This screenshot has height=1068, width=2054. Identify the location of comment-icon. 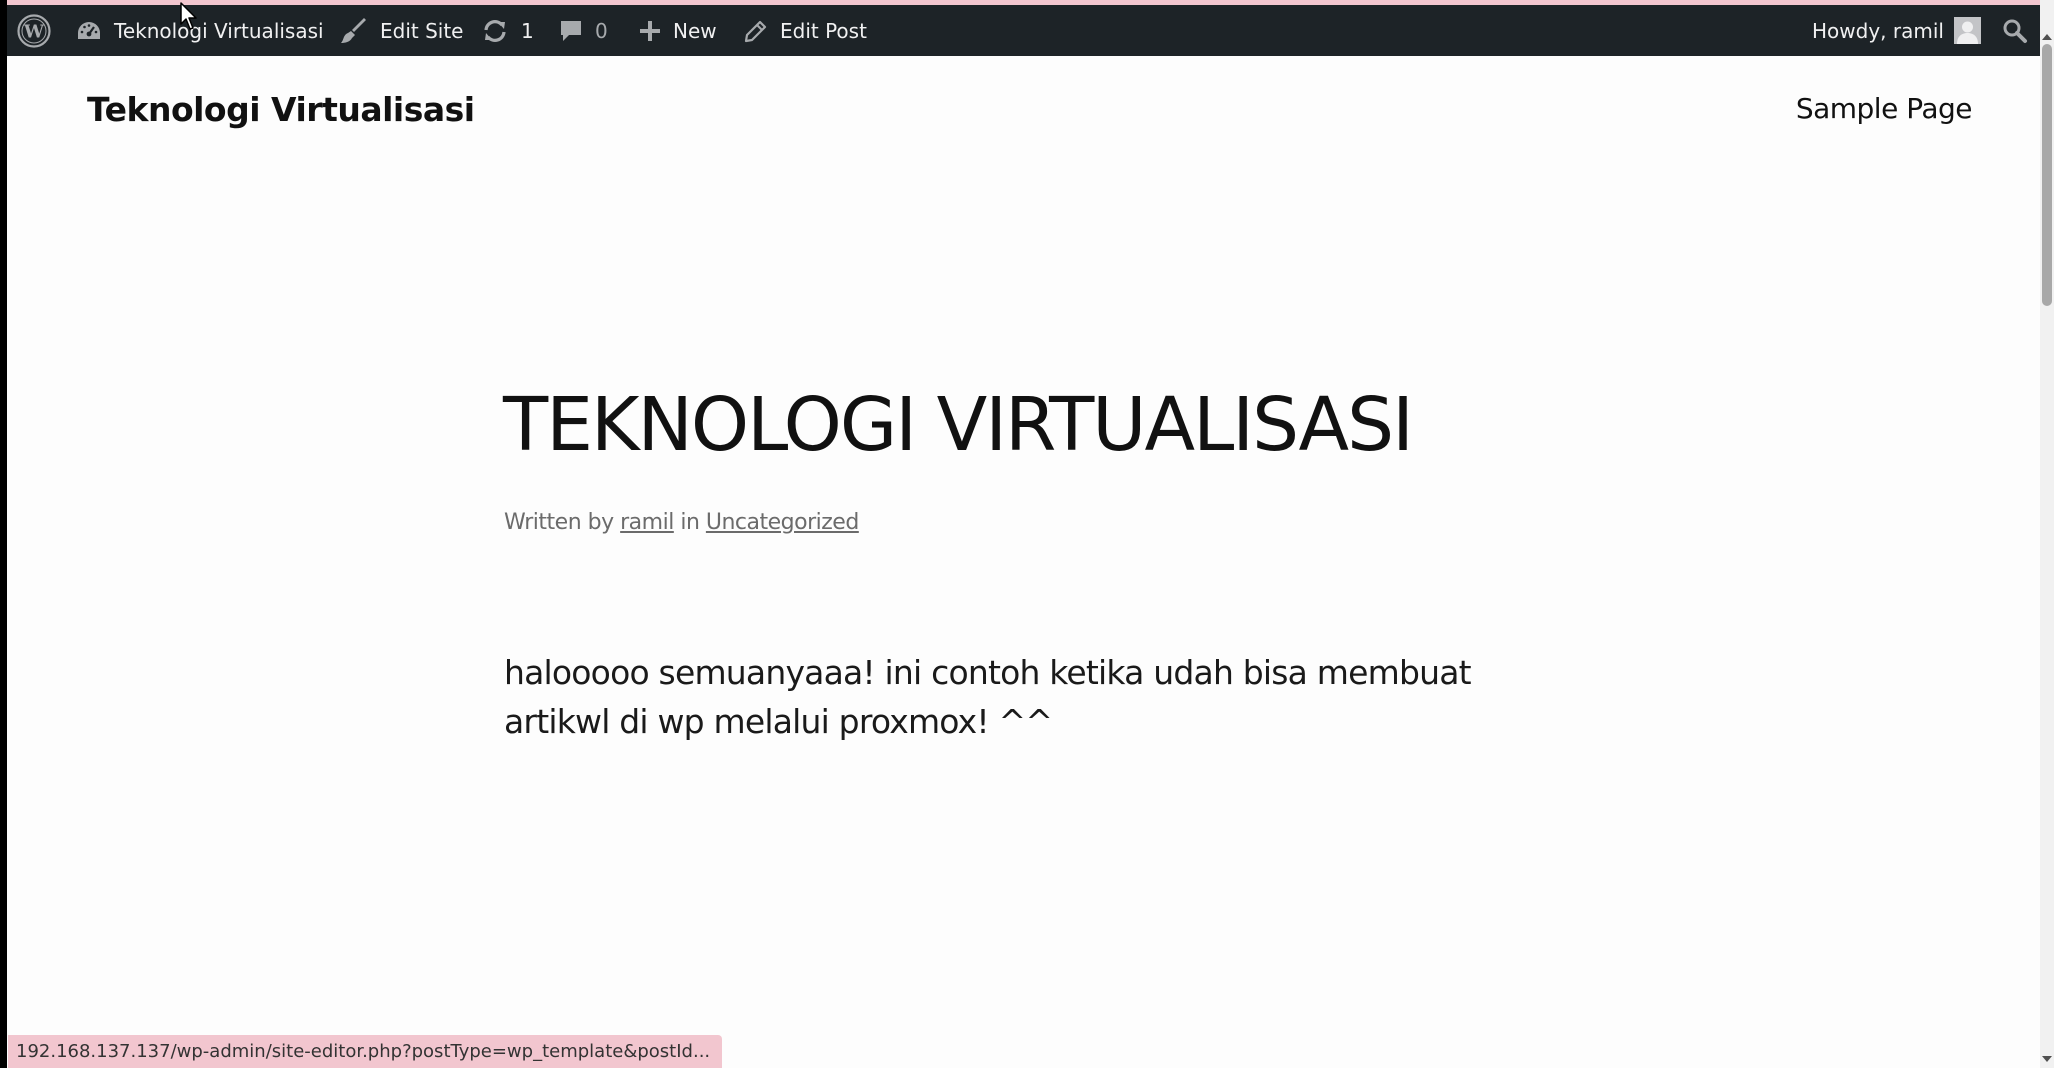
(571, 31).